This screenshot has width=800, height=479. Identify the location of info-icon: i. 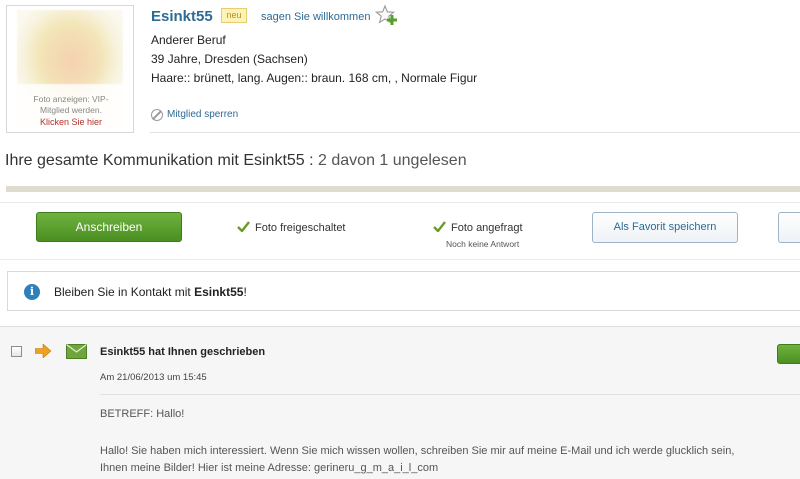
(32, 292).